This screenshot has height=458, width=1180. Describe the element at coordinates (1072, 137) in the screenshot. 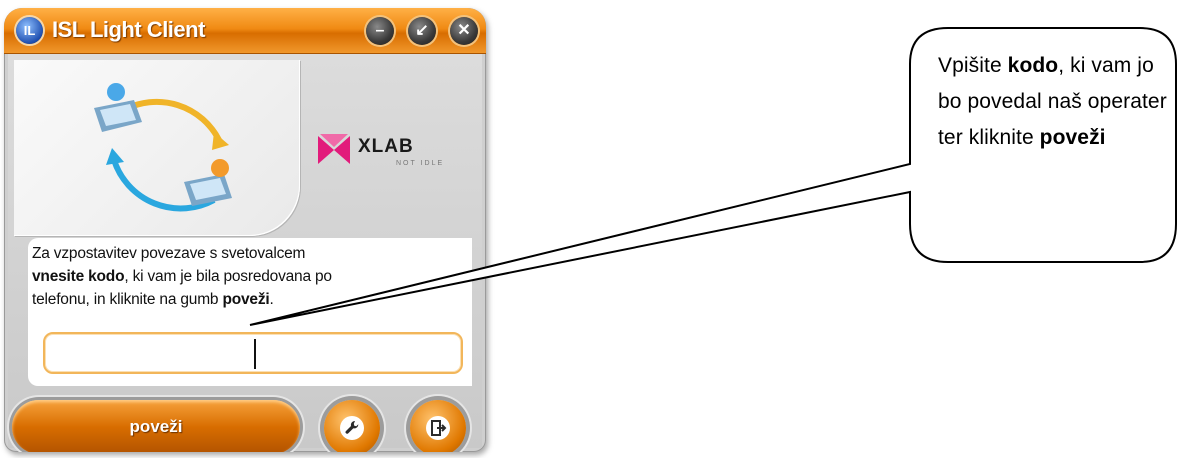

I see `callout-bold-connect: poveži` at that location.